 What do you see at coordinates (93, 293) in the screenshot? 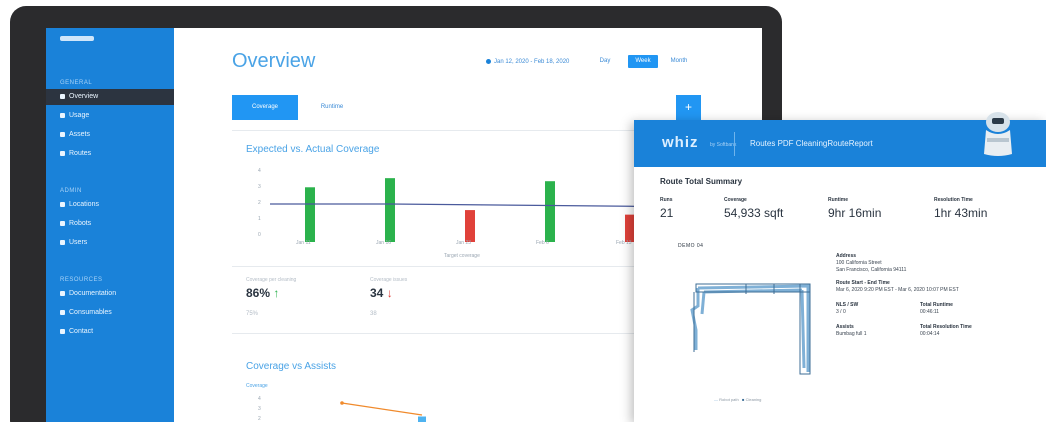
I see `sidebar-item-label: Documentation` at bounding box center [93, 293].